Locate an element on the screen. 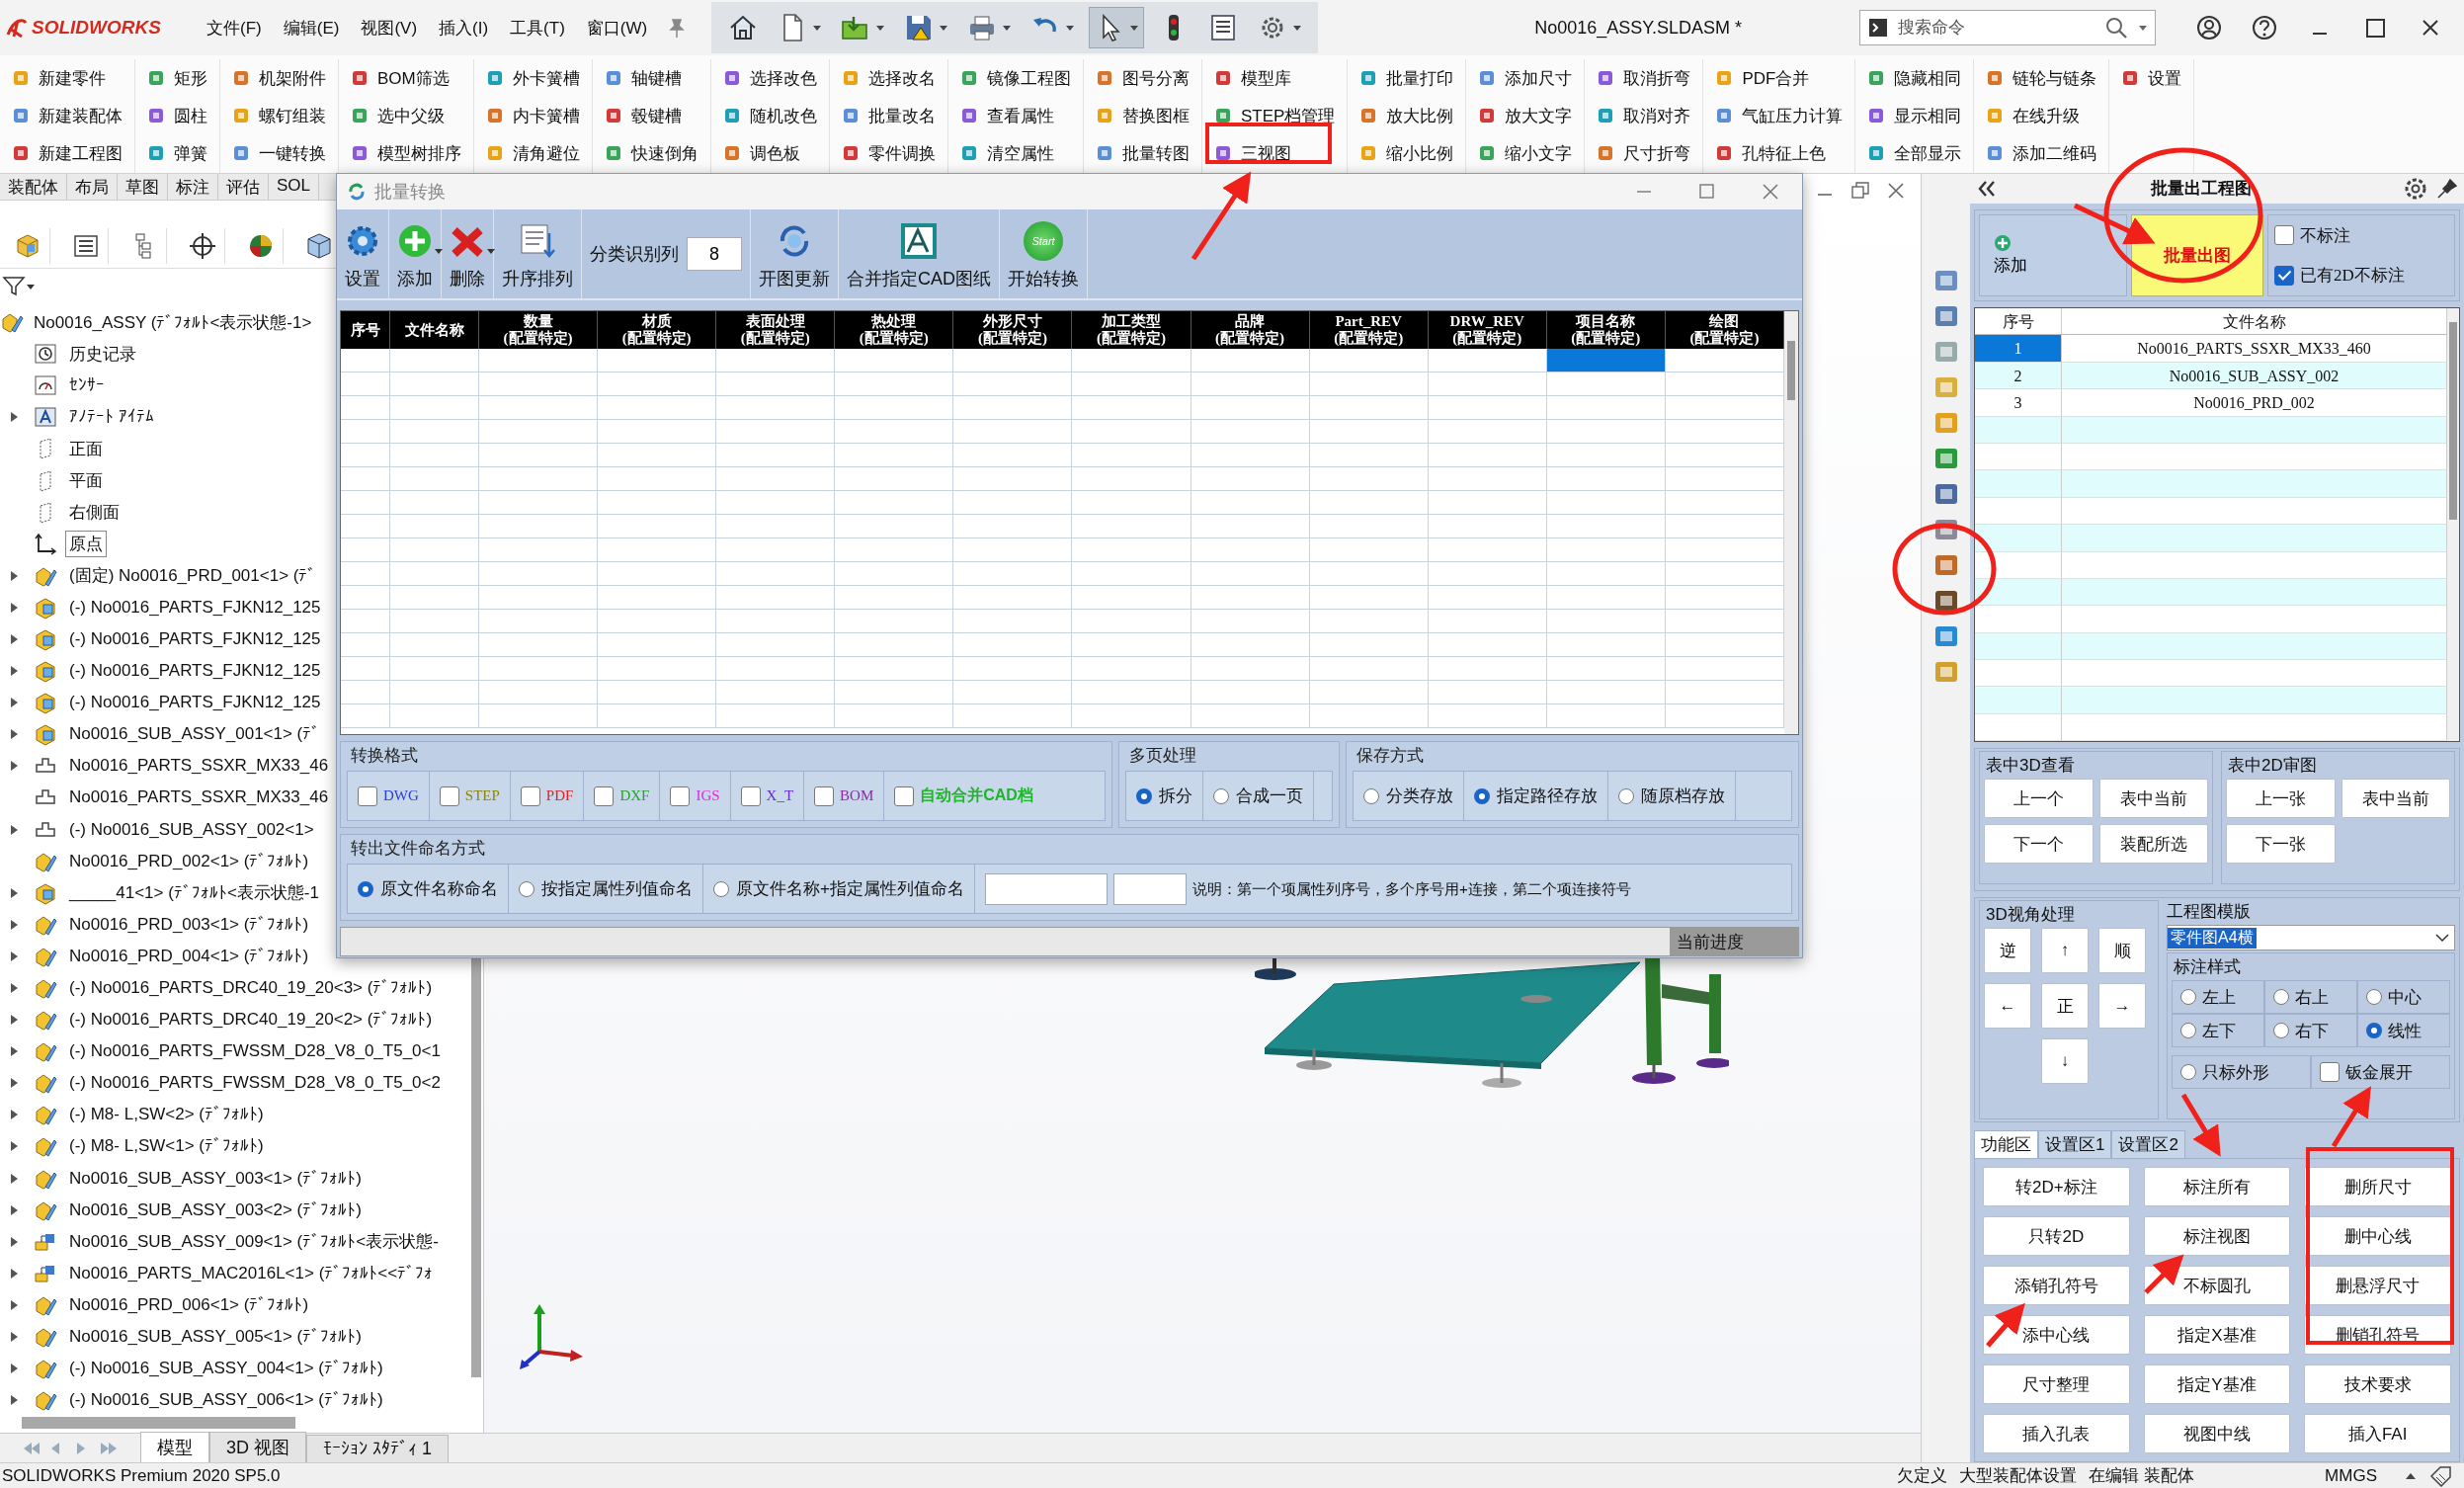 The height and width of the screenshot is (1488, 2464). tree-item: No0016_PARTS_MAC2016L<1> (ﾃﾞﾌｫﾙﾄ<<ﾃﾞﾌｫ is located at coordinates (251, 1273).